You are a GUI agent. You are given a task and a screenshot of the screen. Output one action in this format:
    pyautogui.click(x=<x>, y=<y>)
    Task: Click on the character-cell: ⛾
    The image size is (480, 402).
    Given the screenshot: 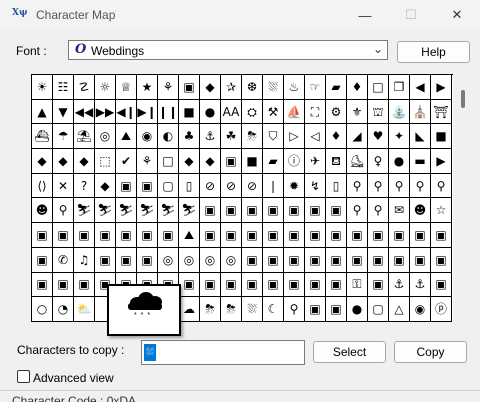 What is the action you would take?
    pyautogui.click(x=336, y=161)
    